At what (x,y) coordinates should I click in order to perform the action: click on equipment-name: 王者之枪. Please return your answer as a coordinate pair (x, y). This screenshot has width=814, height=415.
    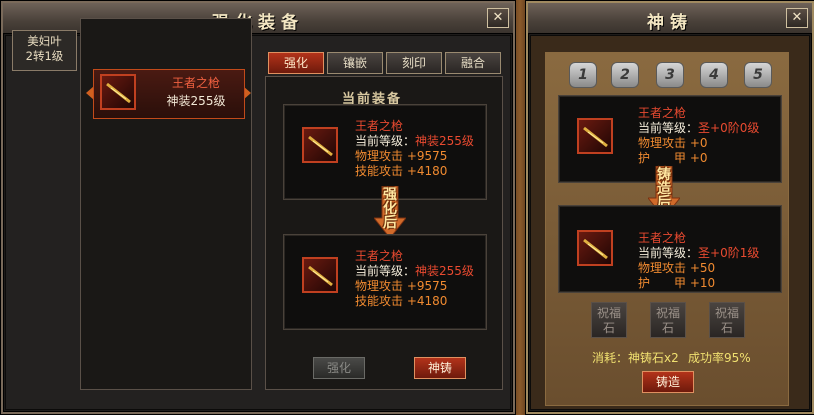
    Looking at the image, I should click on (195, 83).